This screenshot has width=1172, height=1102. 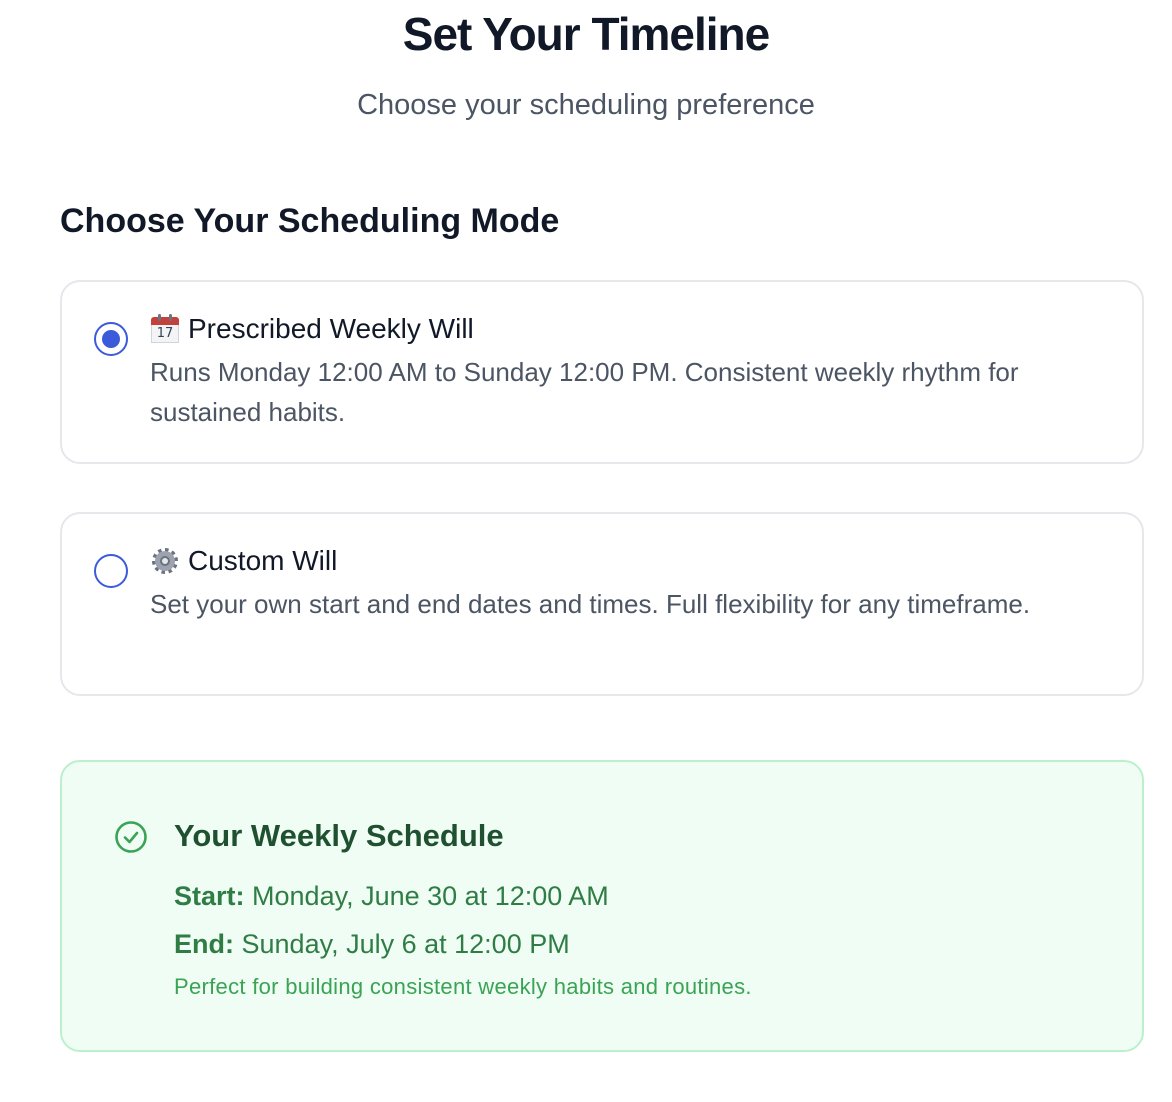 What do you see at coordinates (165, 334) in the screenshot?
I see `calendar-day: 17` at bounding box center [165, 334].